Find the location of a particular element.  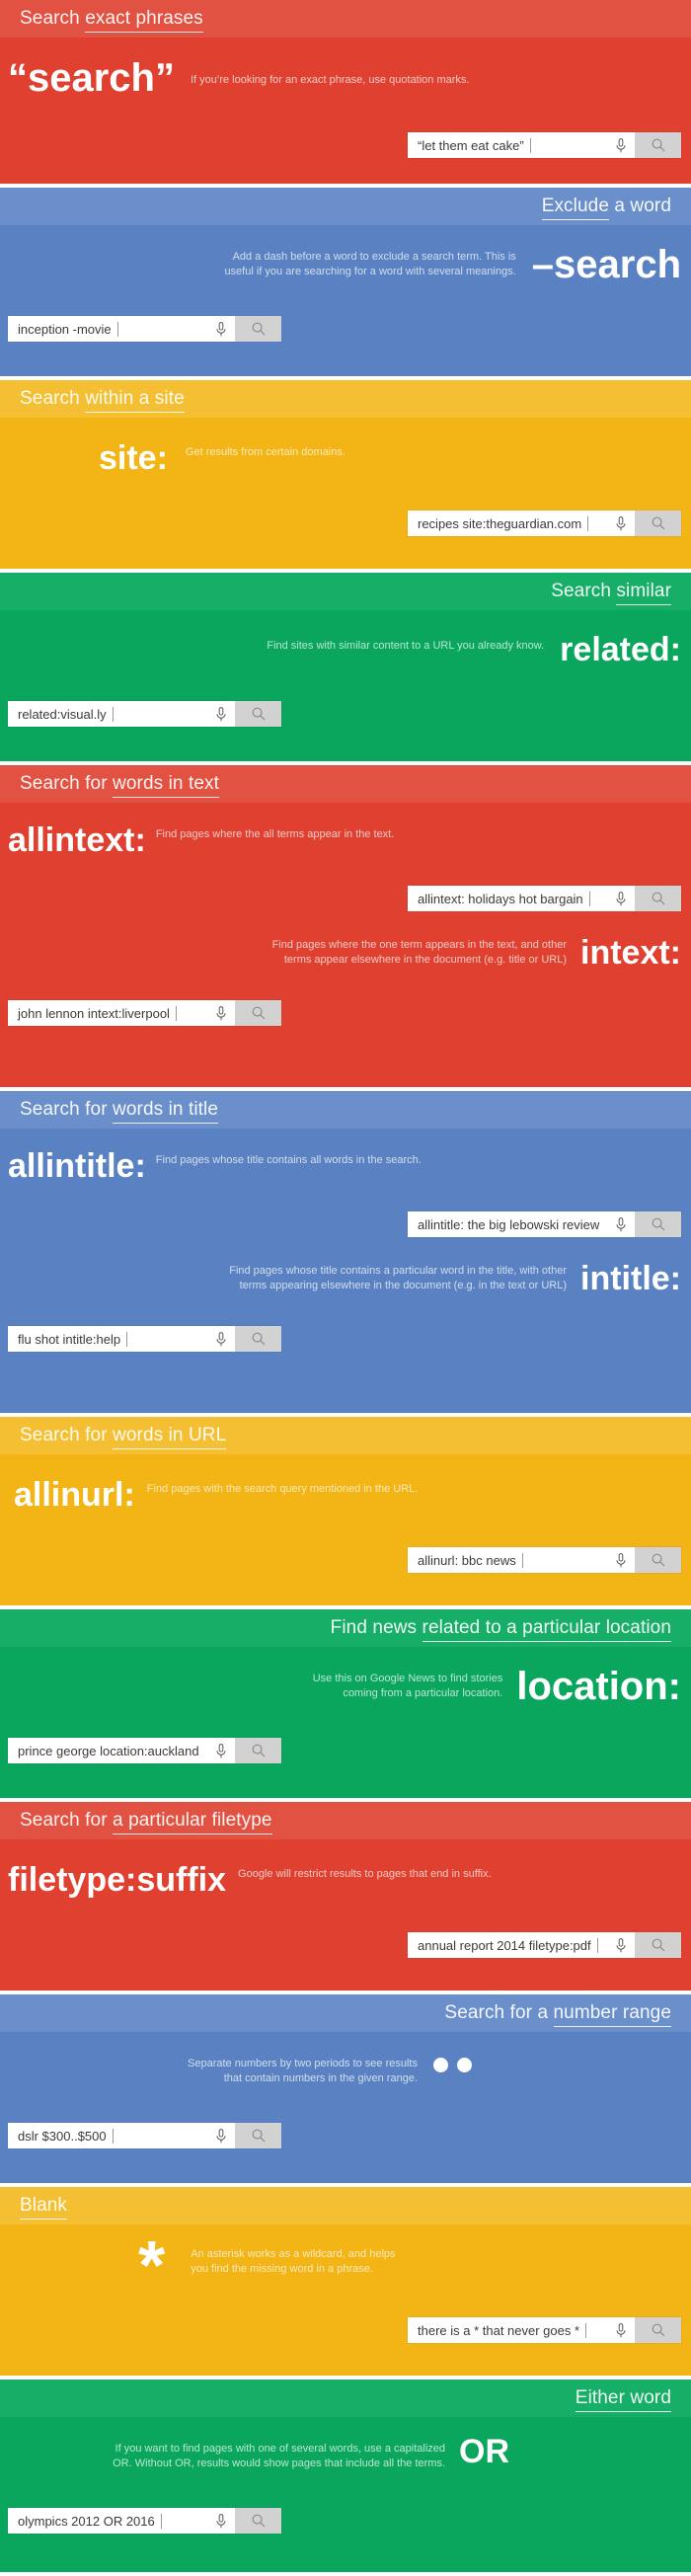

search-input: olympics 2012 OR 2016 is located at coordinates (107, 2521).